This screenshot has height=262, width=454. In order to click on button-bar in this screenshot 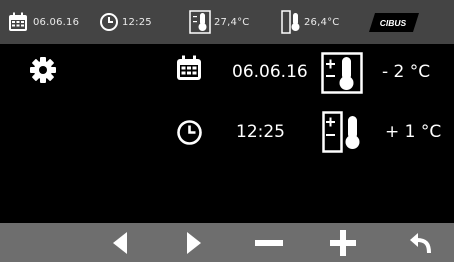, I will do `click(227, 242)`.